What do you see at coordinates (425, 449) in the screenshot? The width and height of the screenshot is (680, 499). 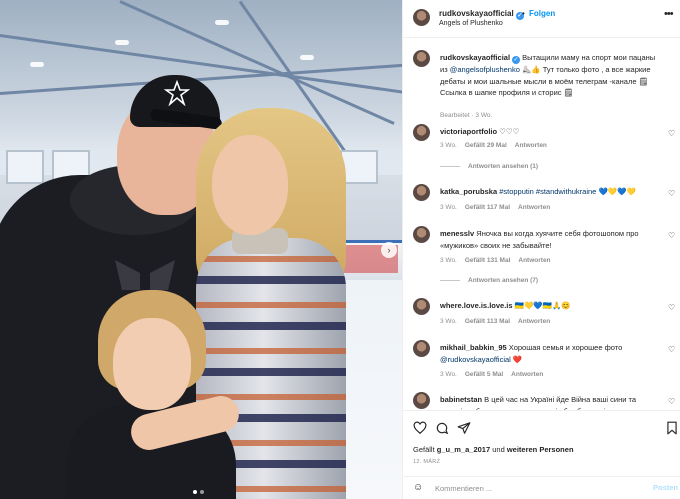 I see `likes-prefix: Gefällt` at bounding box center [425, 449].